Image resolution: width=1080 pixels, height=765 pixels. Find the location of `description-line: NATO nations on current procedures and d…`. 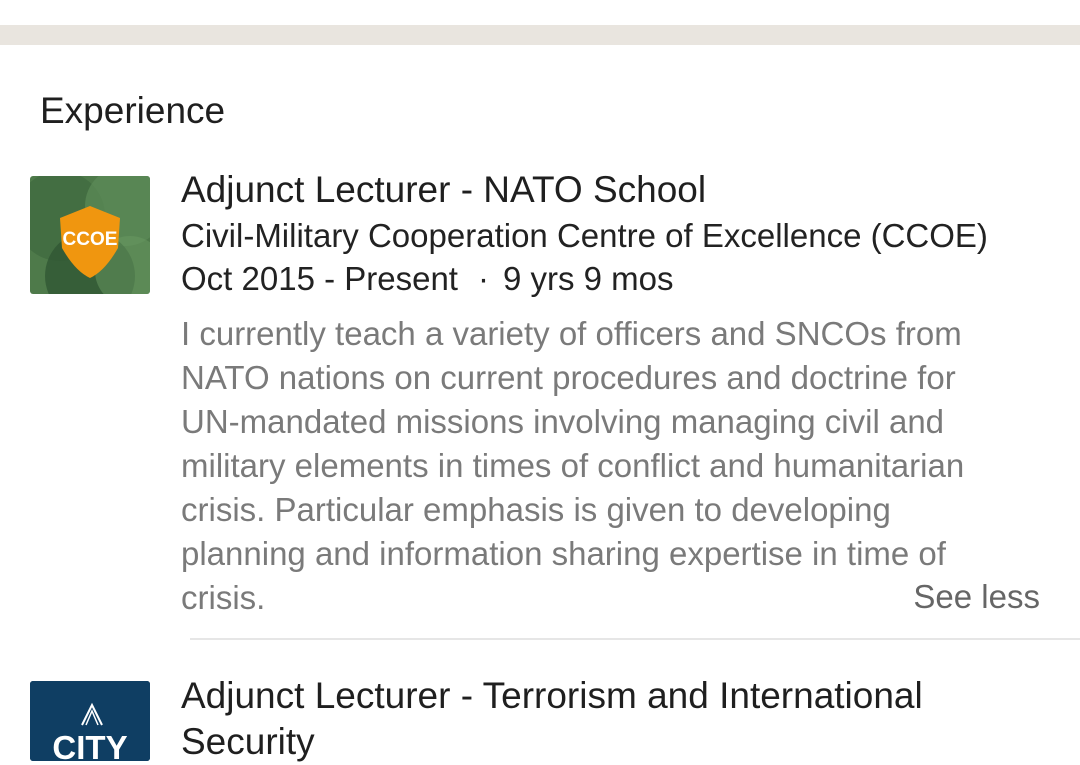

description-line: NATO nations on current procedures and d… is located at coordinates (568, 377).